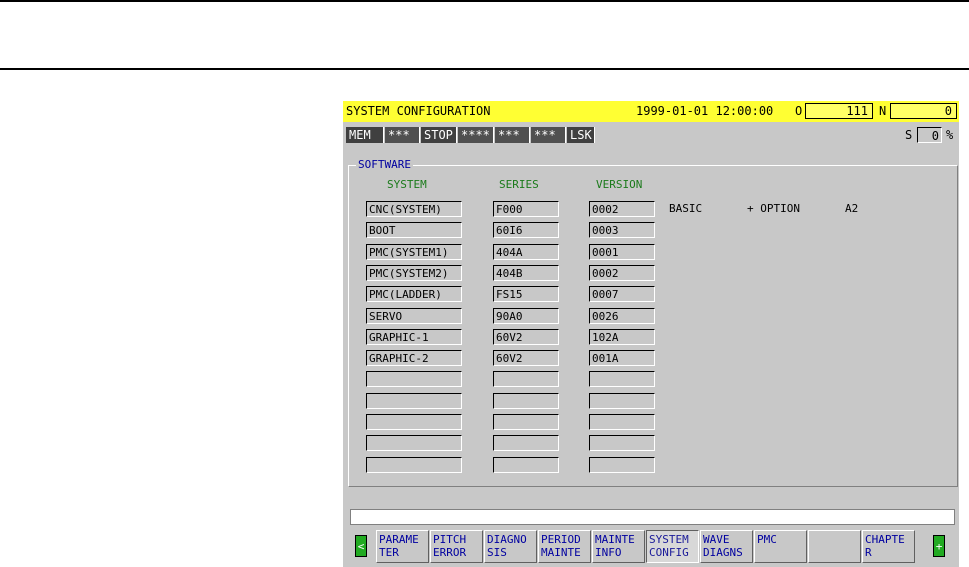 The height and width of the screenshot is (567, 969). I want to click on info-option-code: A2, so click(852, 208).